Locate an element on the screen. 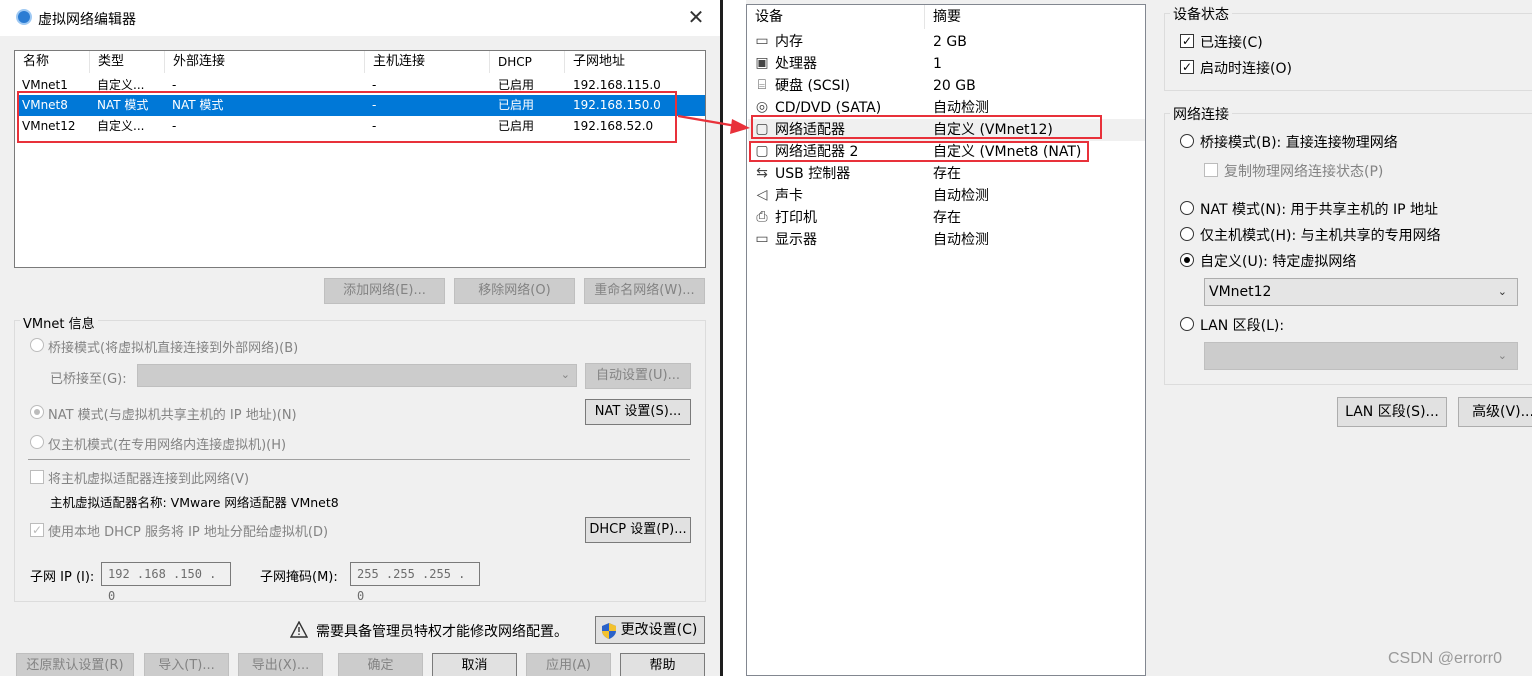 Image resolution: width=1532 pixels, height=676 pixels. connect-host-adapter-checkbox is located at coordinates (37, 477).